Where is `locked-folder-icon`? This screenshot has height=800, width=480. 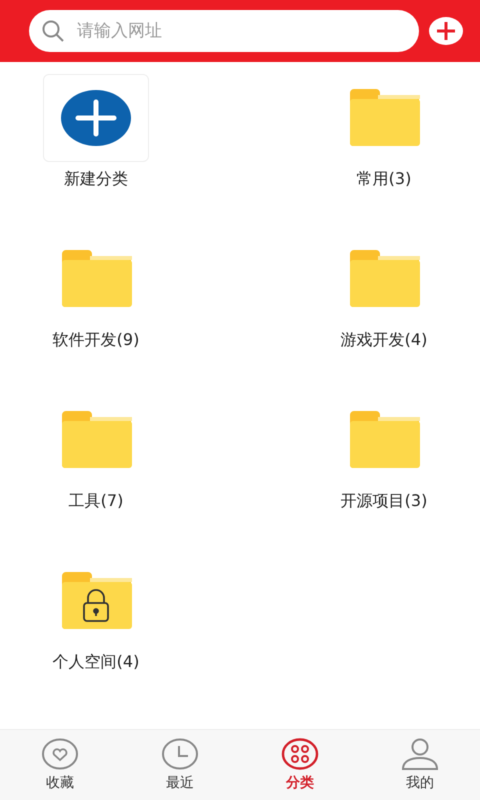
locked-folder-icon is located at coordinates (96, 600).